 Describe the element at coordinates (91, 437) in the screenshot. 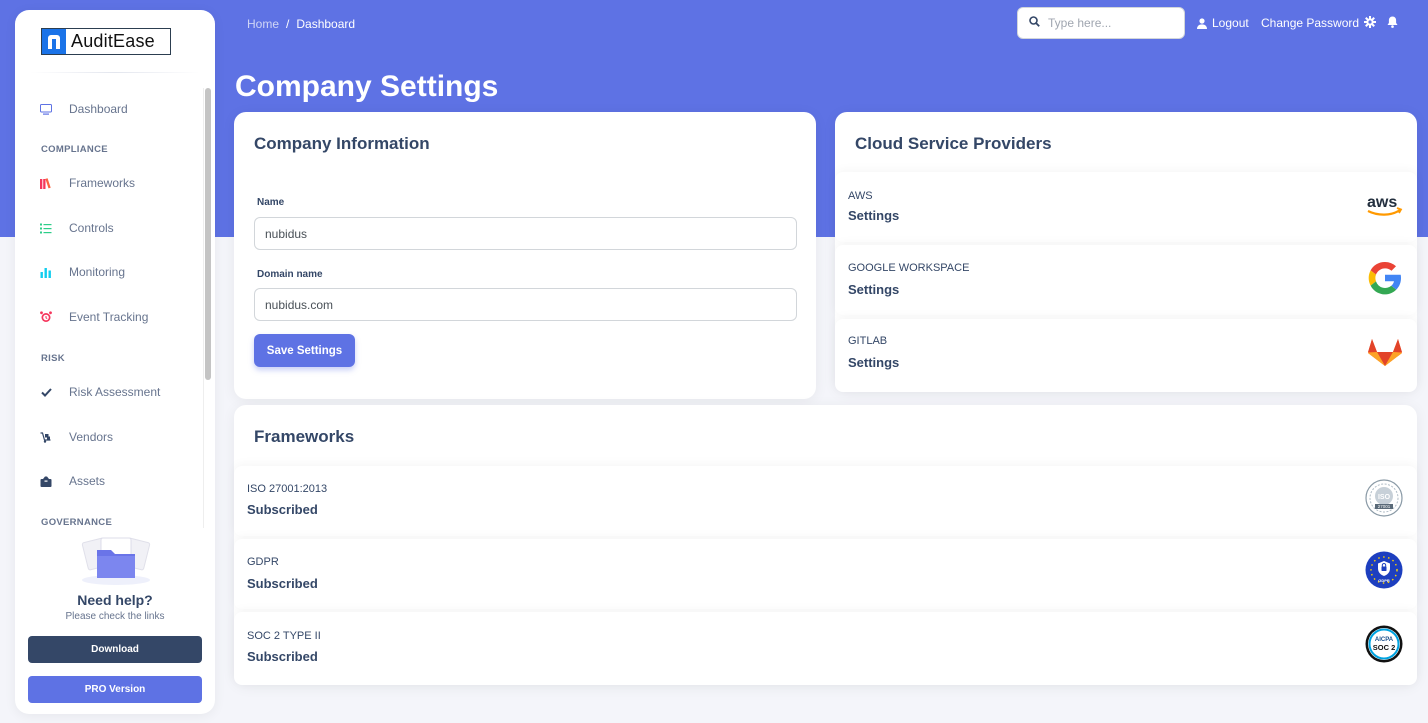

I see `sidebar-item-label: Vendors` at that location.